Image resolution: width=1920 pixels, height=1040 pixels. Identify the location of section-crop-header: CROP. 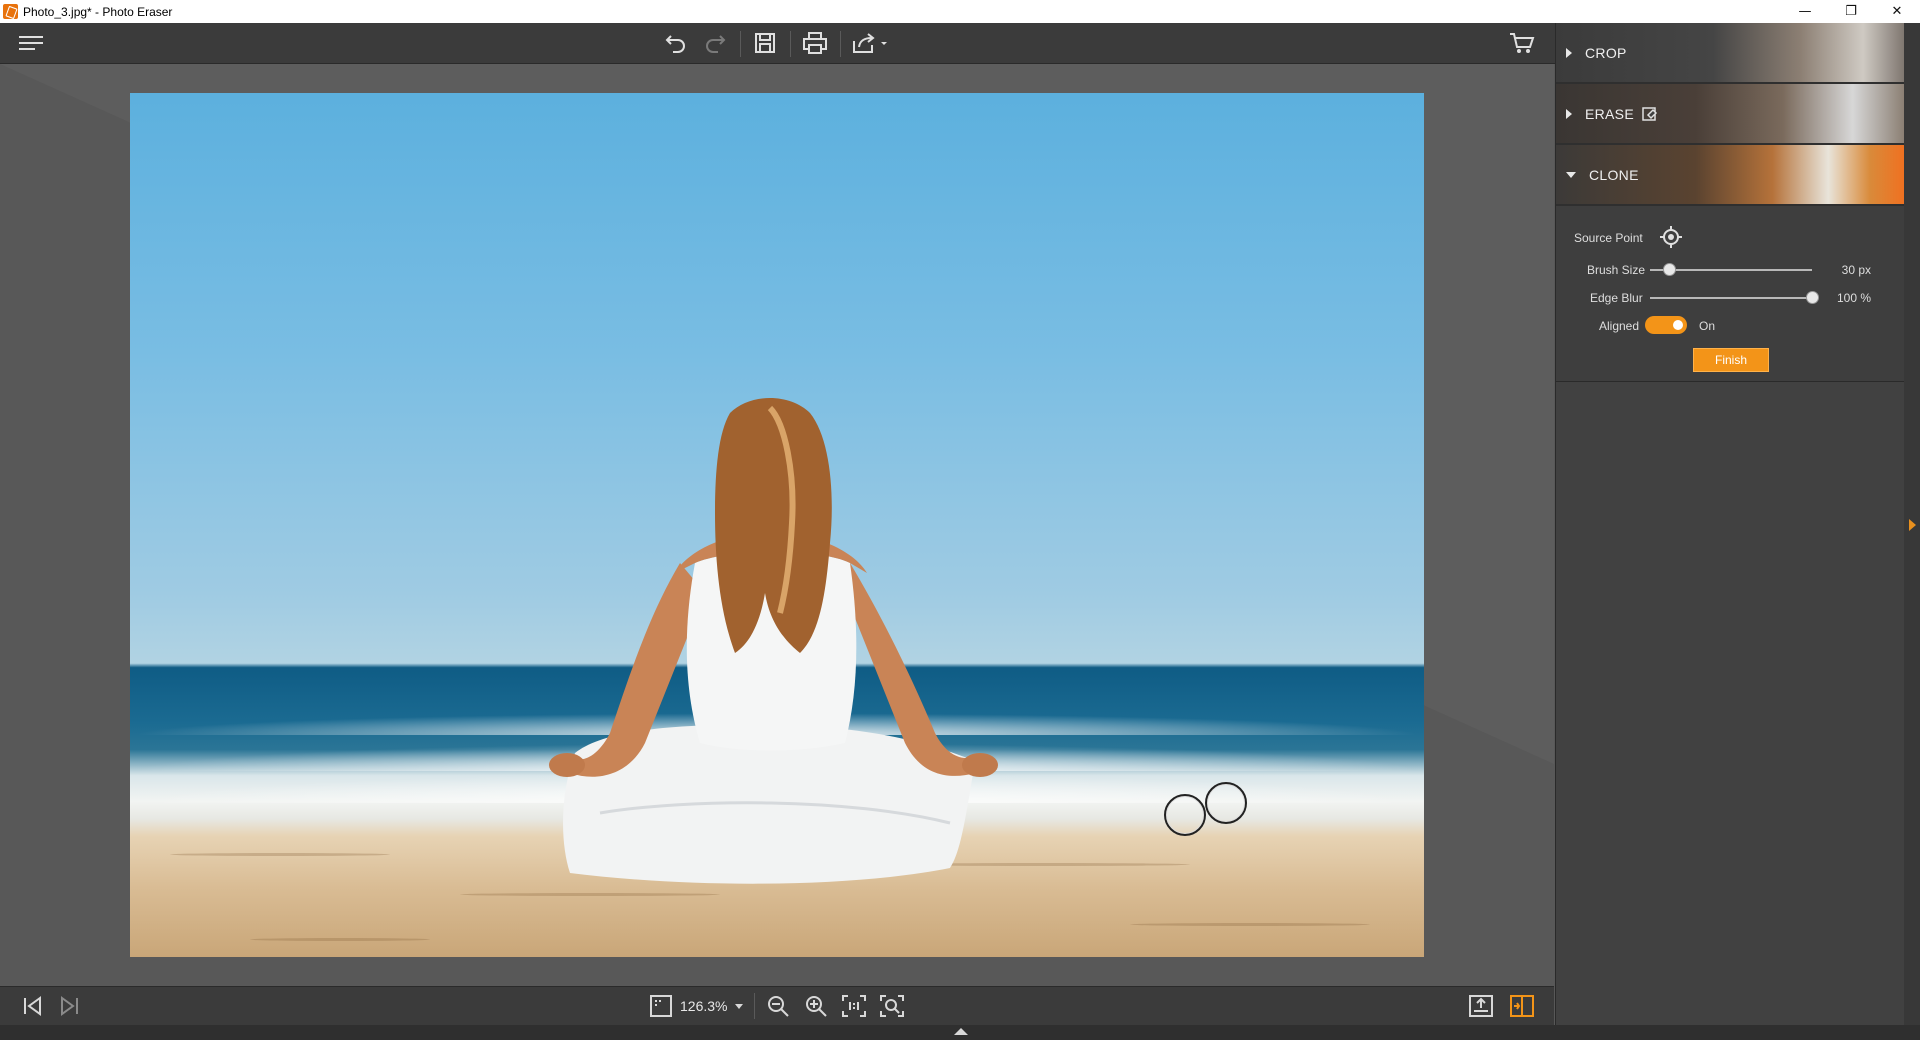
(1596, 52).